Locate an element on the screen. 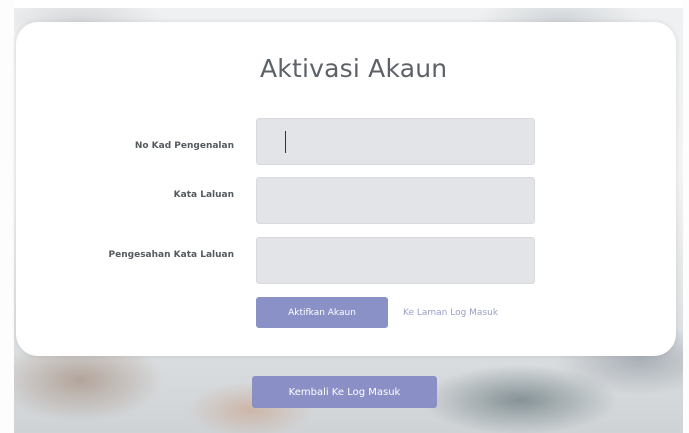 Image resolution: width=689 pixels, height=433 pixels. page-right-edge is located at coordinates (686, 216).